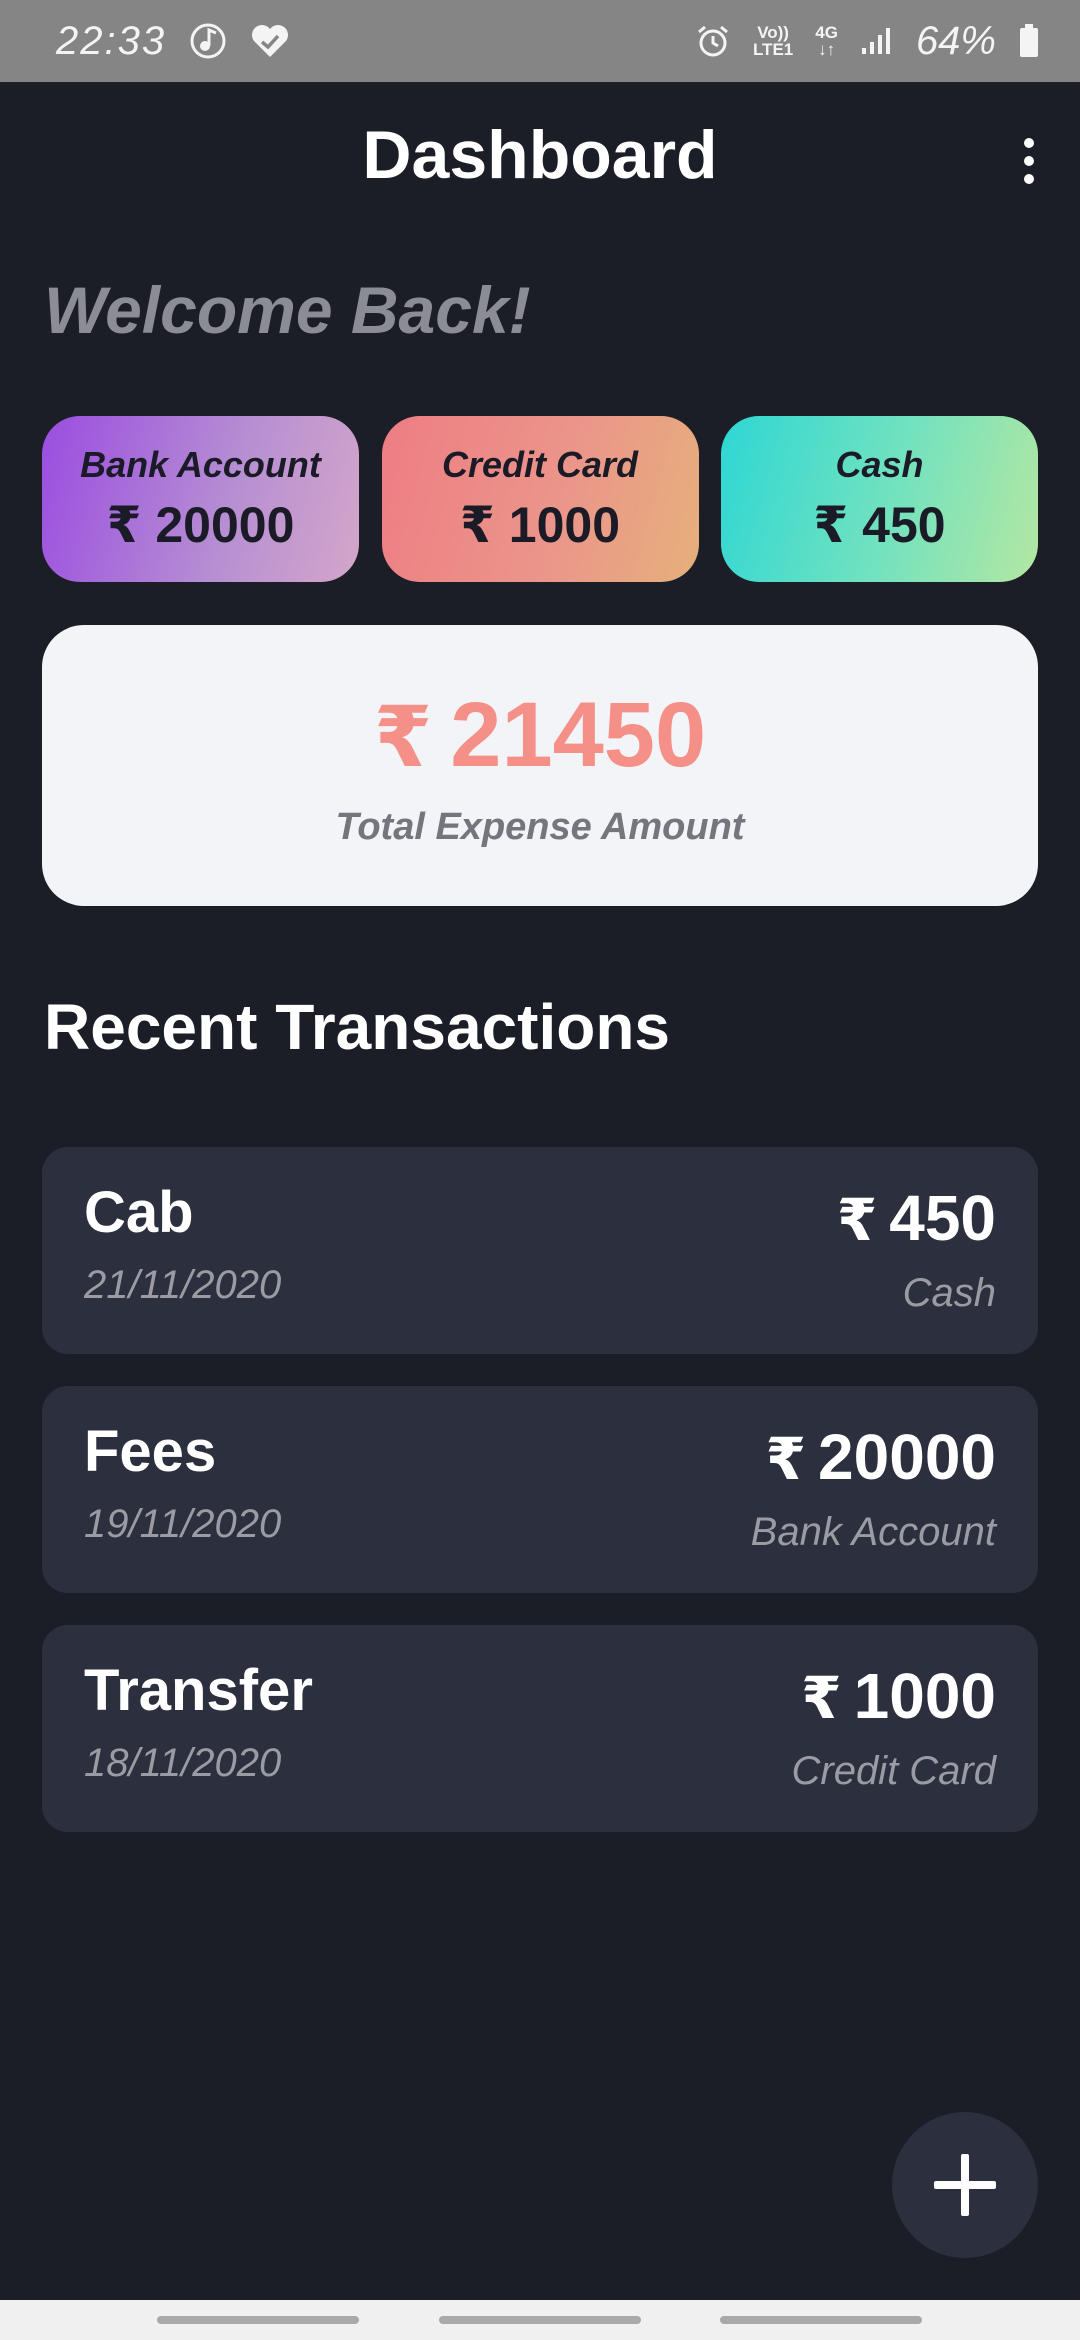 The width and height of the screenshot is (1080, 2340). I want to click on transaction-amount: ₹ 1000, so click(898, 1696).